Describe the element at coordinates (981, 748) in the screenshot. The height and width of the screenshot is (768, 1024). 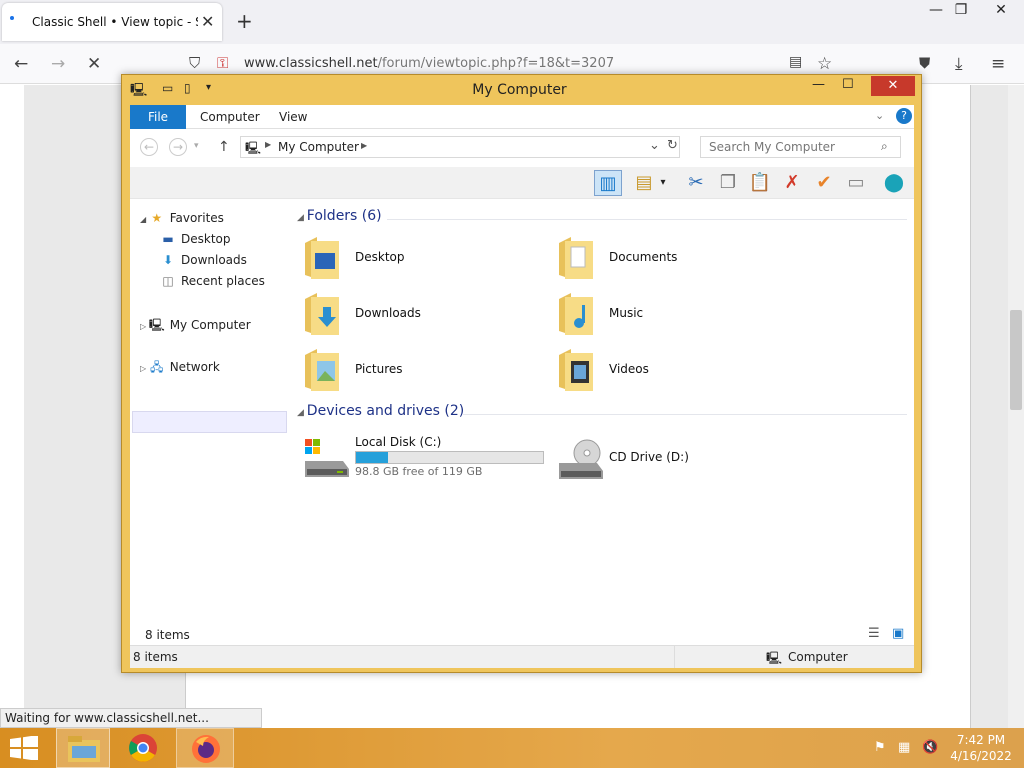
I see `system-clock: 7:42 PM 4/16/2022` at that location.